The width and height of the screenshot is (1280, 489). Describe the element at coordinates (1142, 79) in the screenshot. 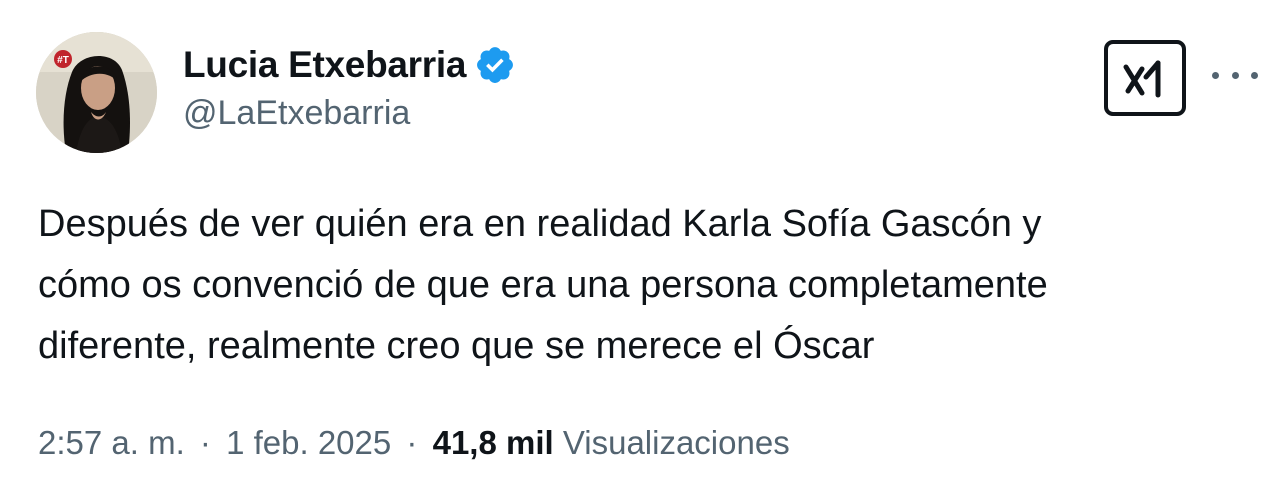

I see `grok-icon` at that location.